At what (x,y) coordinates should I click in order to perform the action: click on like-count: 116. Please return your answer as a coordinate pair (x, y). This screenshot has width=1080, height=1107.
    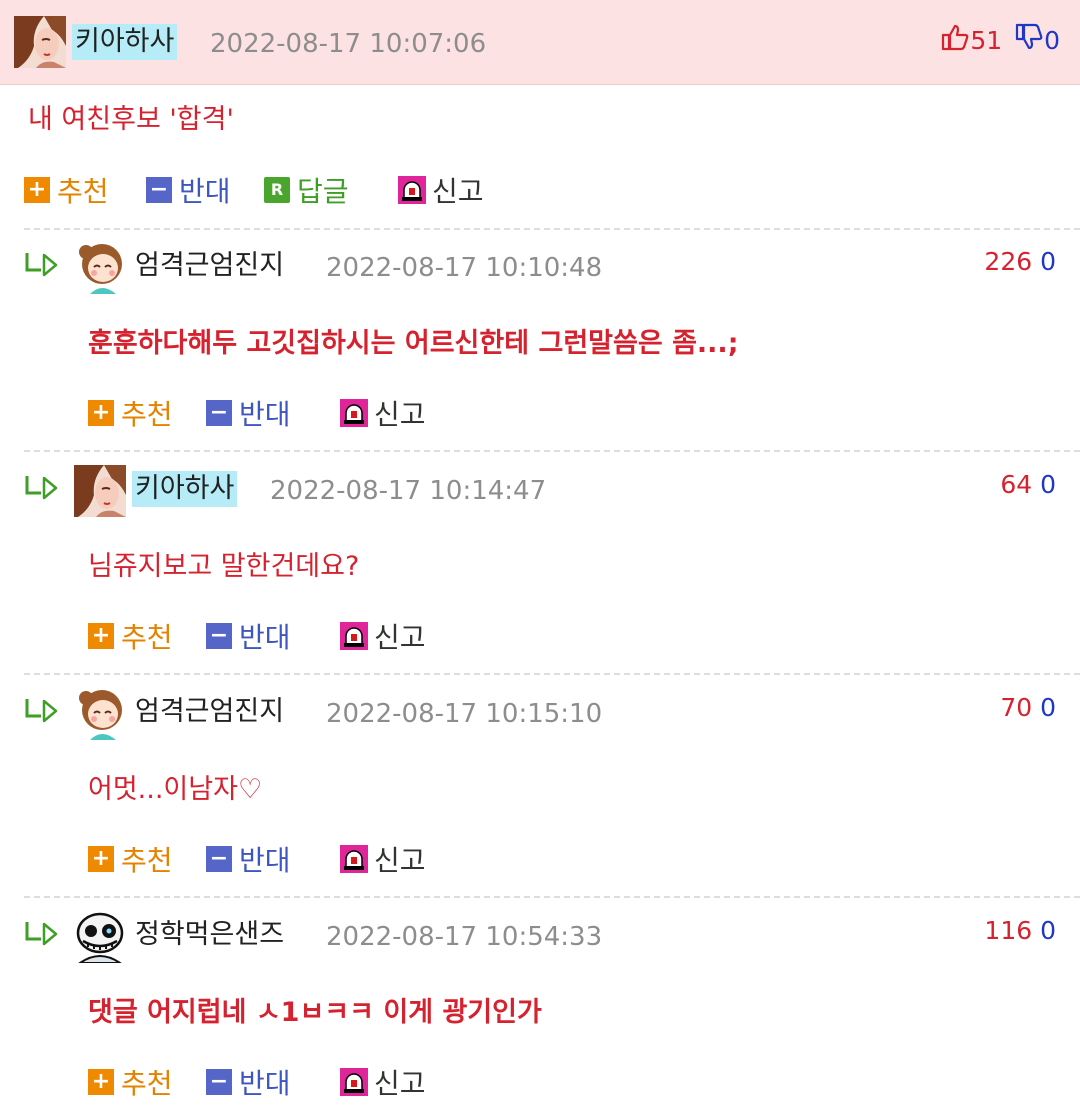
    Looking at the image, I should click on (1008, 930).